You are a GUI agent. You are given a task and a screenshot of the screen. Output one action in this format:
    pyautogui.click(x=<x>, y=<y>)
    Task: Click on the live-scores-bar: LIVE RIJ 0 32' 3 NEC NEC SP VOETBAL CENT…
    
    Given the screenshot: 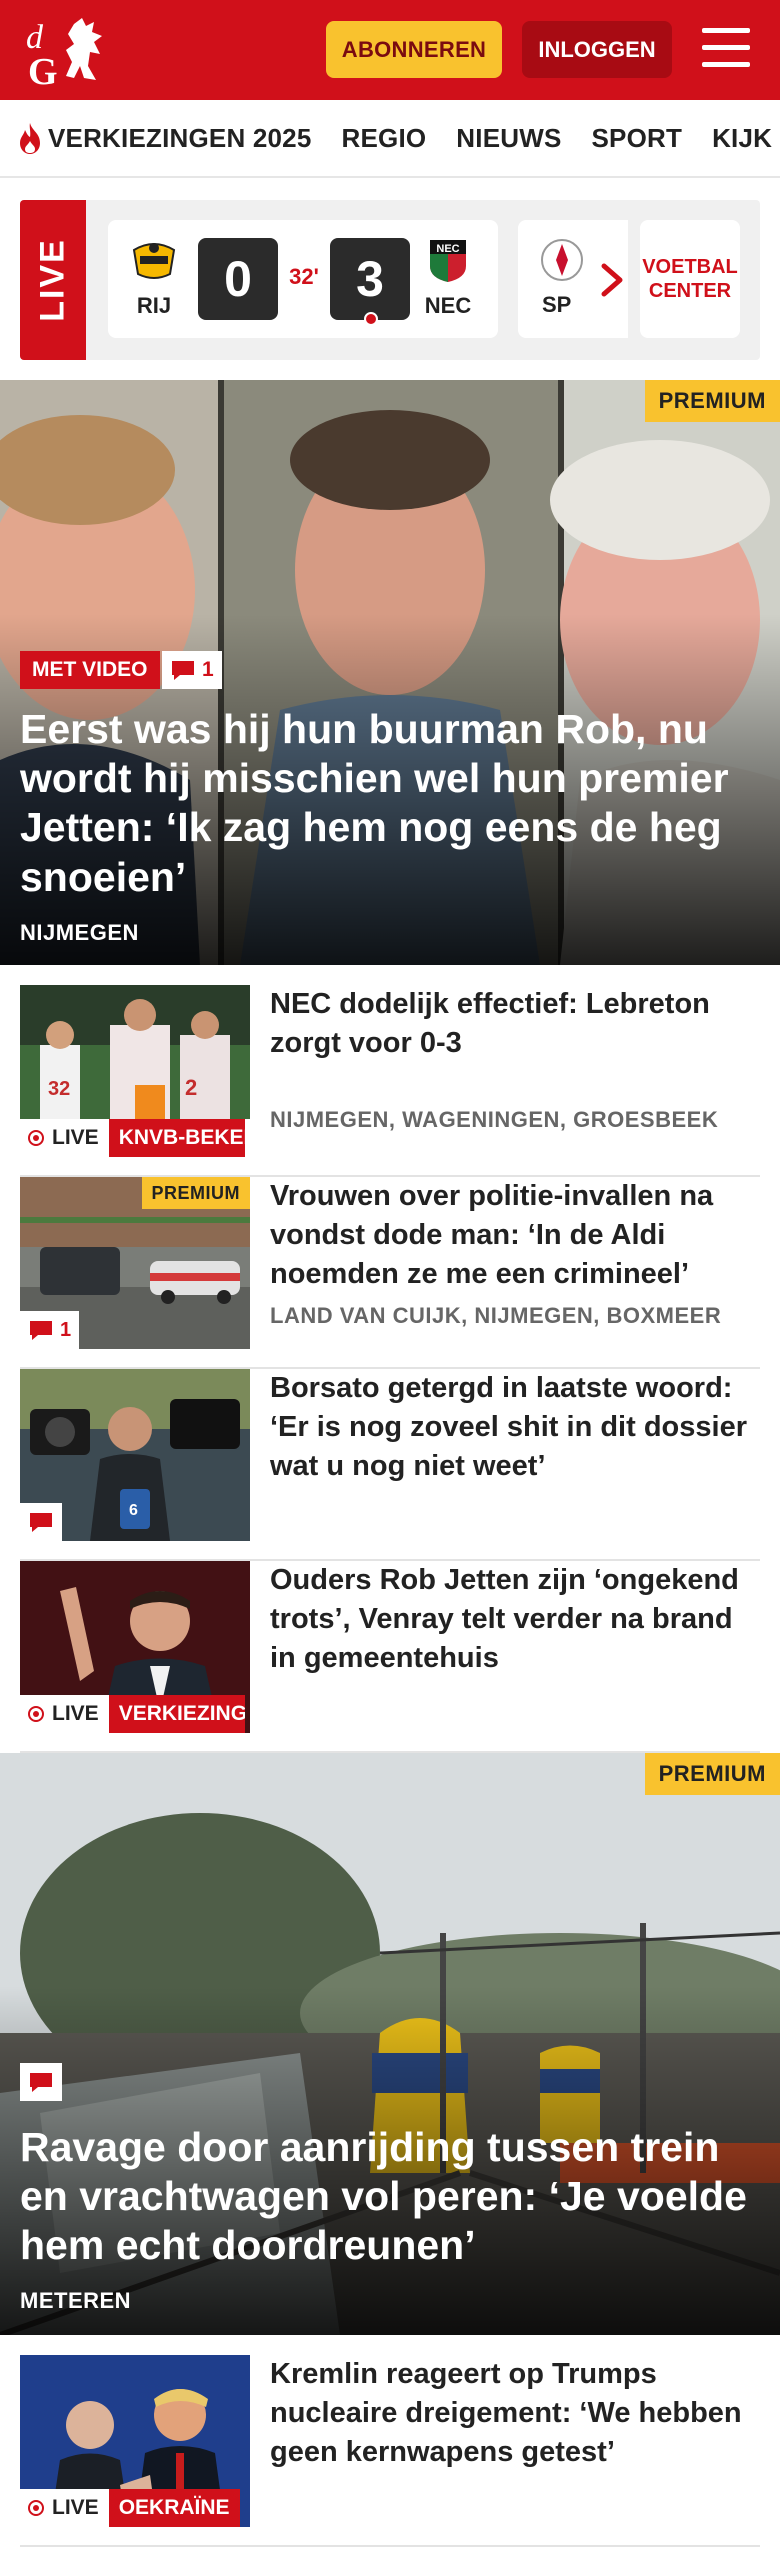 What is the action you would take?
    pyautogui.click(x=390, y=280)
    